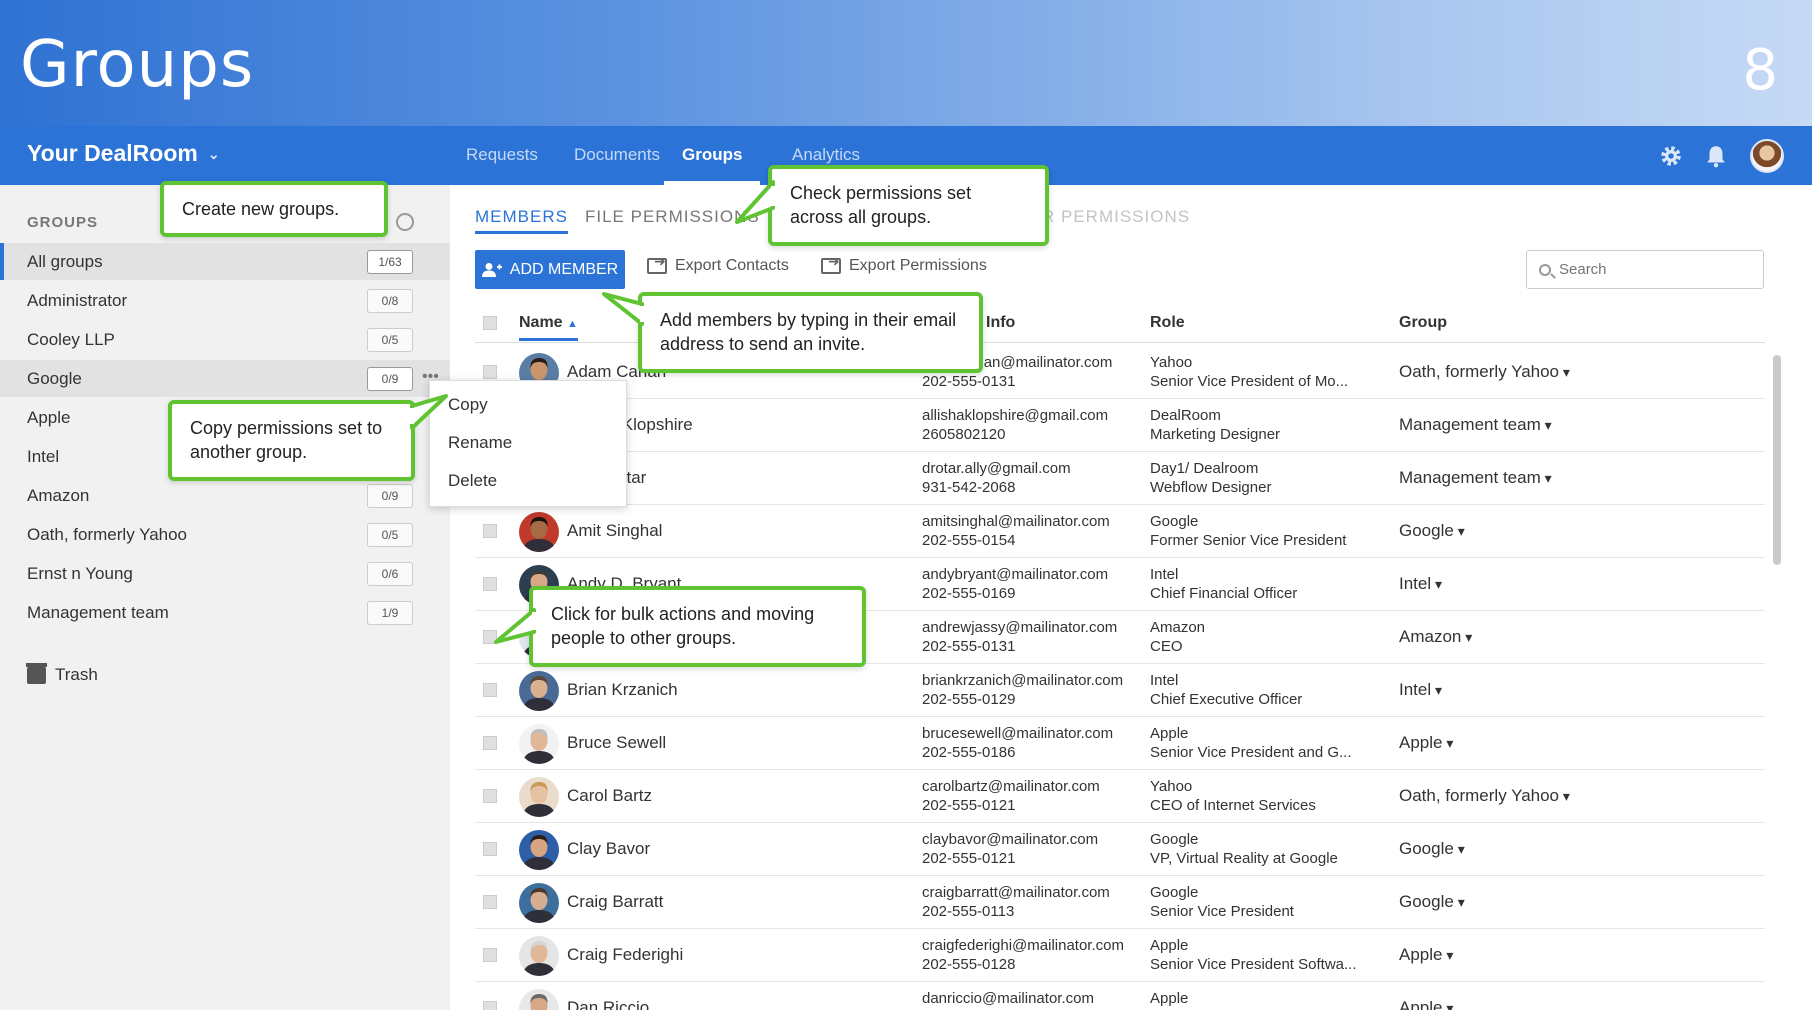 This screenshot has width=1812, height=1010. I want to click on member-email: craigfederighi@mailinator.com, so click(1023, 945).